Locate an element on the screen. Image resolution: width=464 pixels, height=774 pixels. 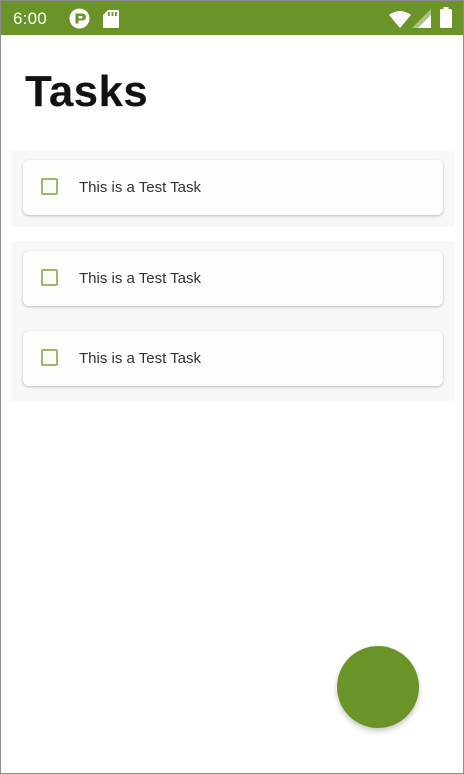
page-title: Tasks is located at coordinates (86, 91).